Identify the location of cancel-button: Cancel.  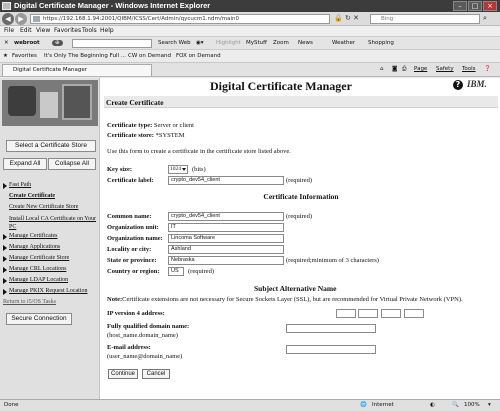
(156, 374).